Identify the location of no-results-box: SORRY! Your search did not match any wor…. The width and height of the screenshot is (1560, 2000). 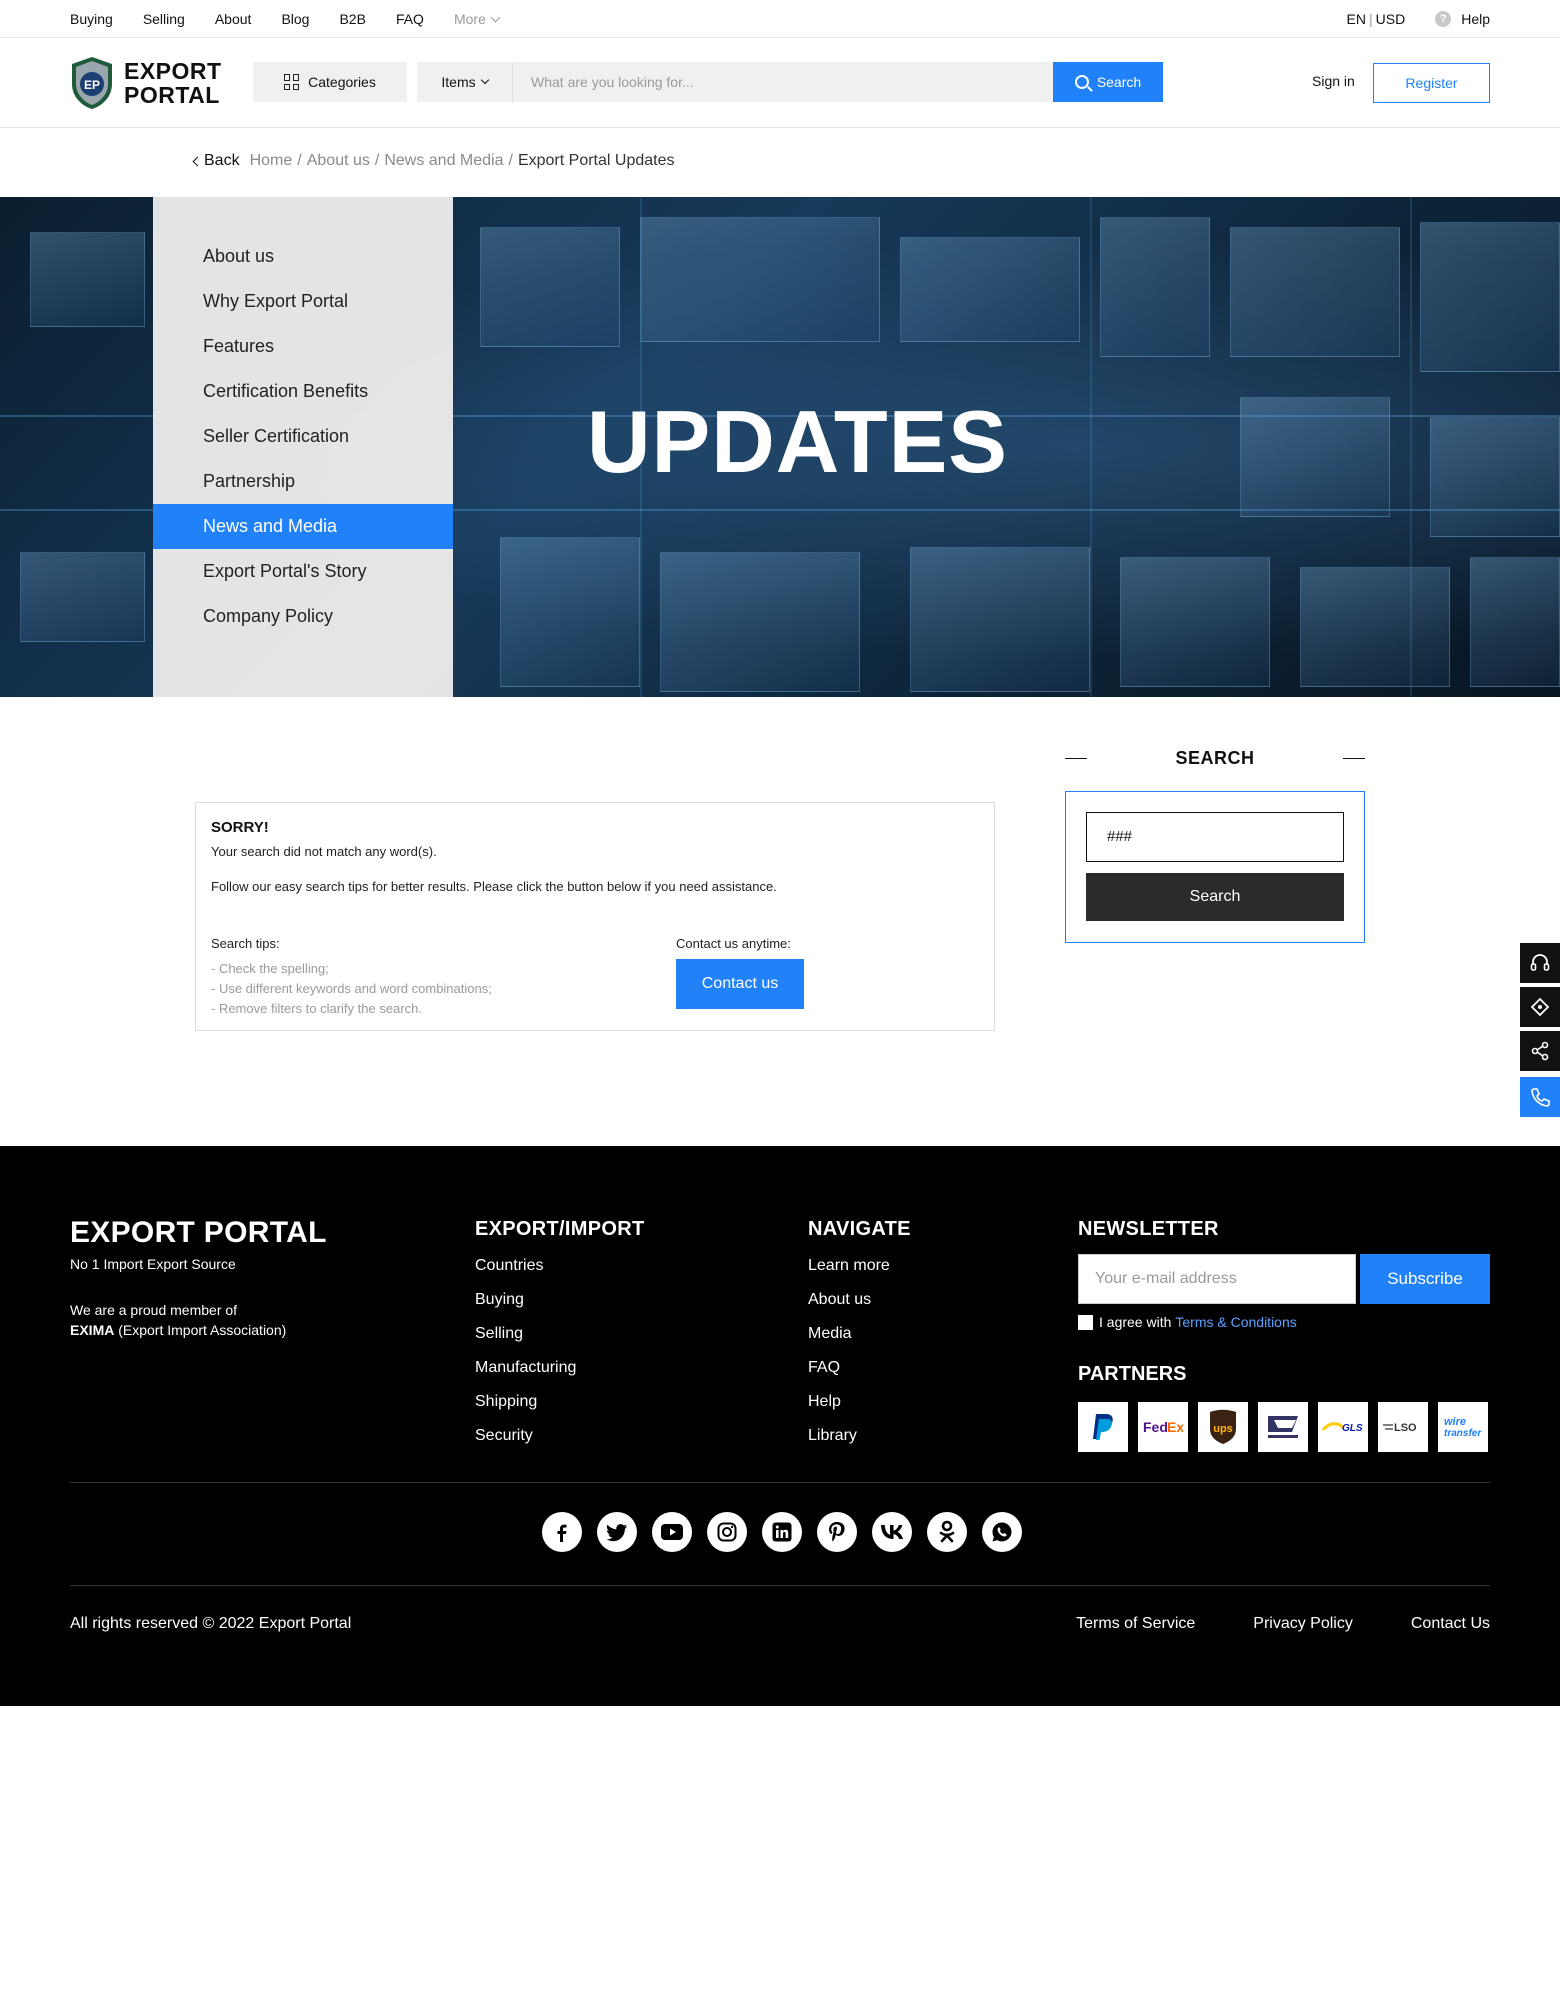
(595, 916).